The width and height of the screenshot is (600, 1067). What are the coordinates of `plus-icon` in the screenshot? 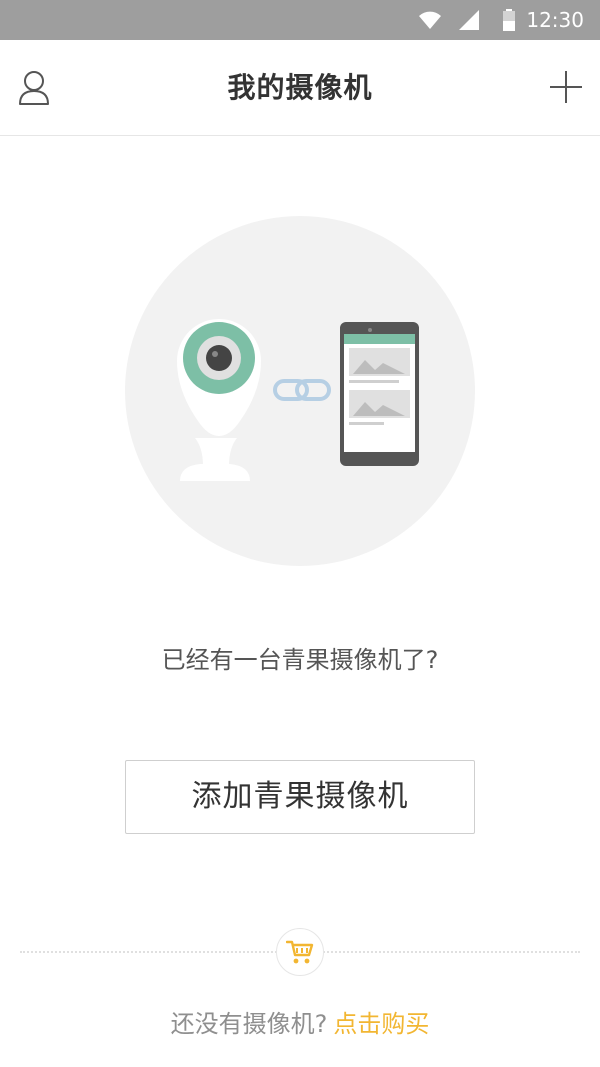 It's located at (566, 87).